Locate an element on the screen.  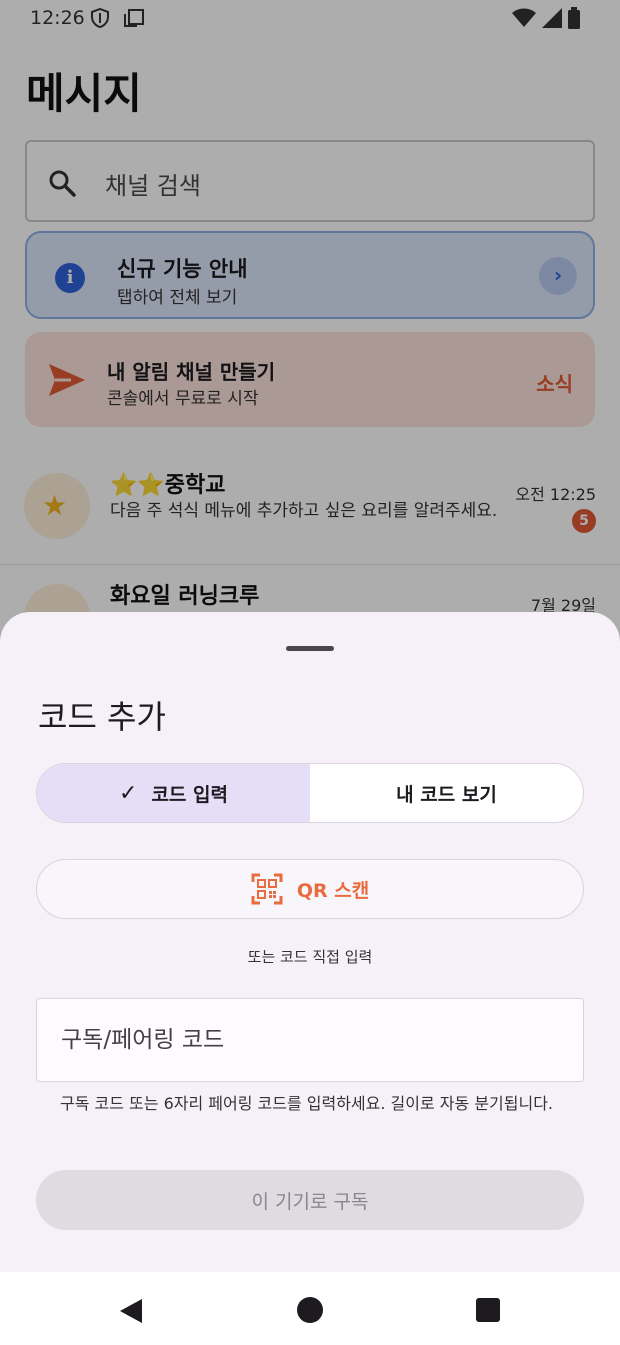
subscription-code-input is located at coordinates (310, 1040).